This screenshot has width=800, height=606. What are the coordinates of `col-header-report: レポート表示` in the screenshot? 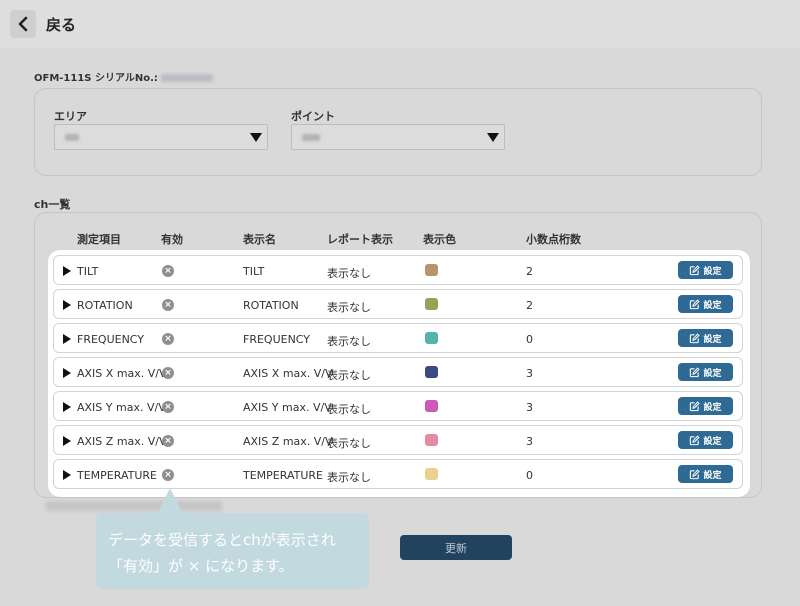 It's located at (360, 239).